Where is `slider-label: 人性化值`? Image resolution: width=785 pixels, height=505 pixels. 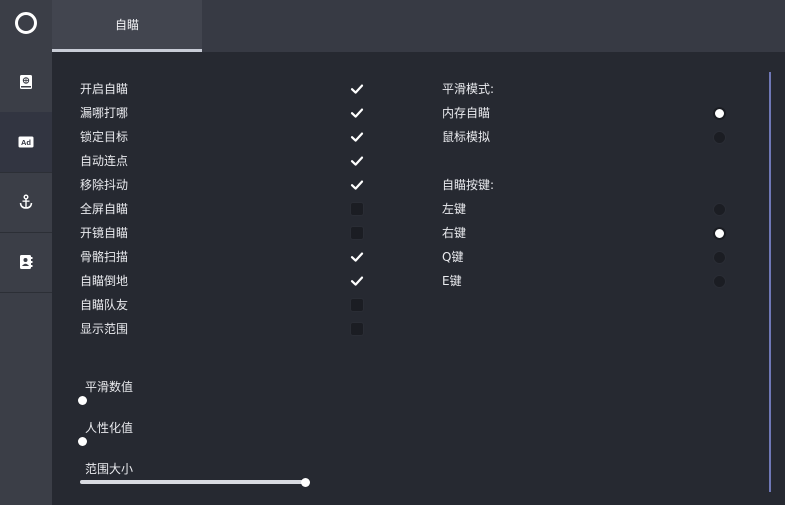 slider-label: 人性化值 is located at coordinates (109, 428).